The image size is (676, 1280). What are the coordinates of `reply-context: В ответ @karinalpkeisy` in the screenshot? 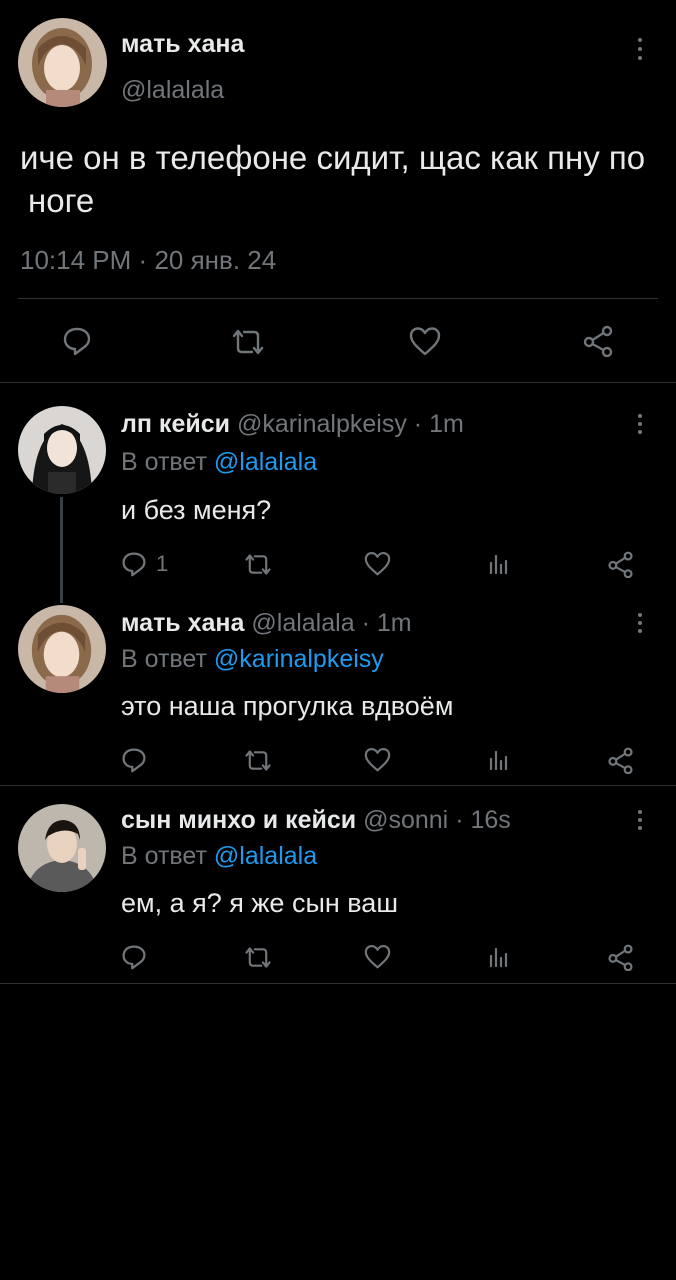 It's located at (252, 659).